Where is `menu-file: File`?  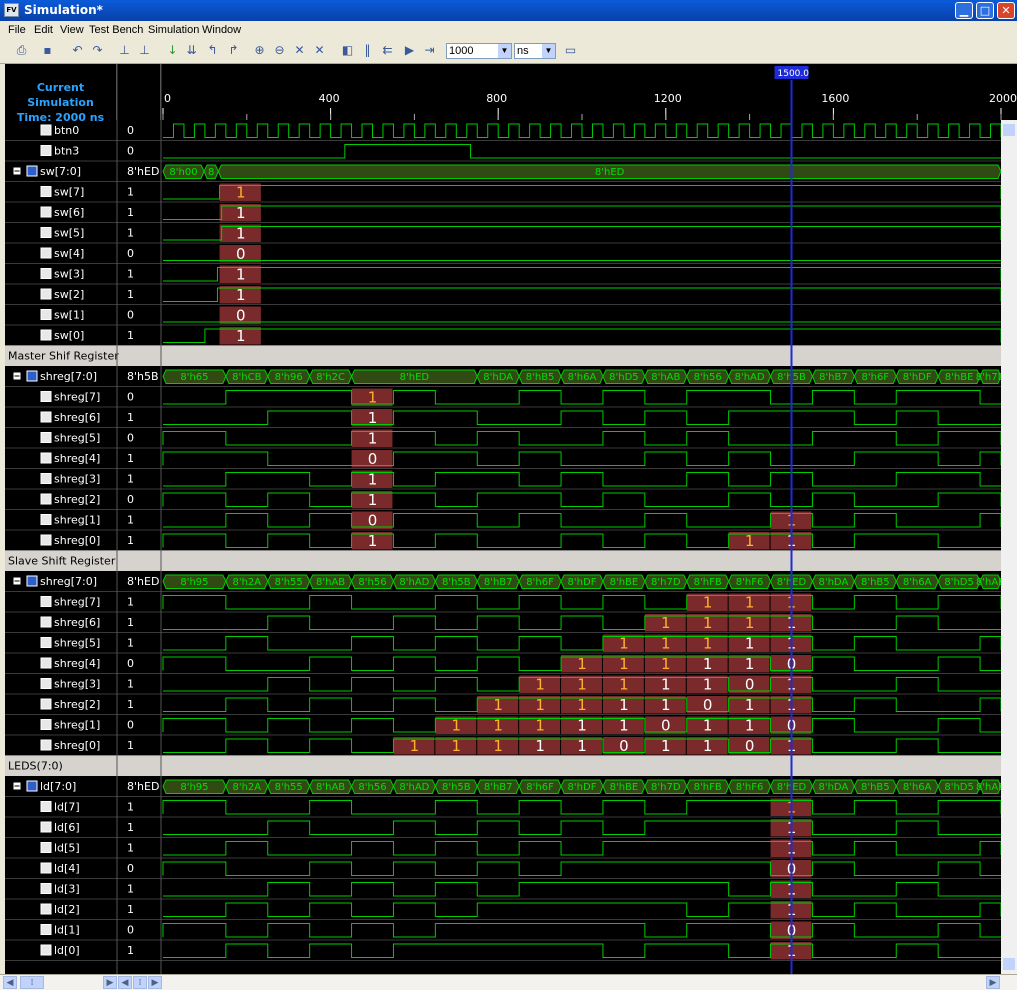
menu-file: File is located at coordinates (17, 30).